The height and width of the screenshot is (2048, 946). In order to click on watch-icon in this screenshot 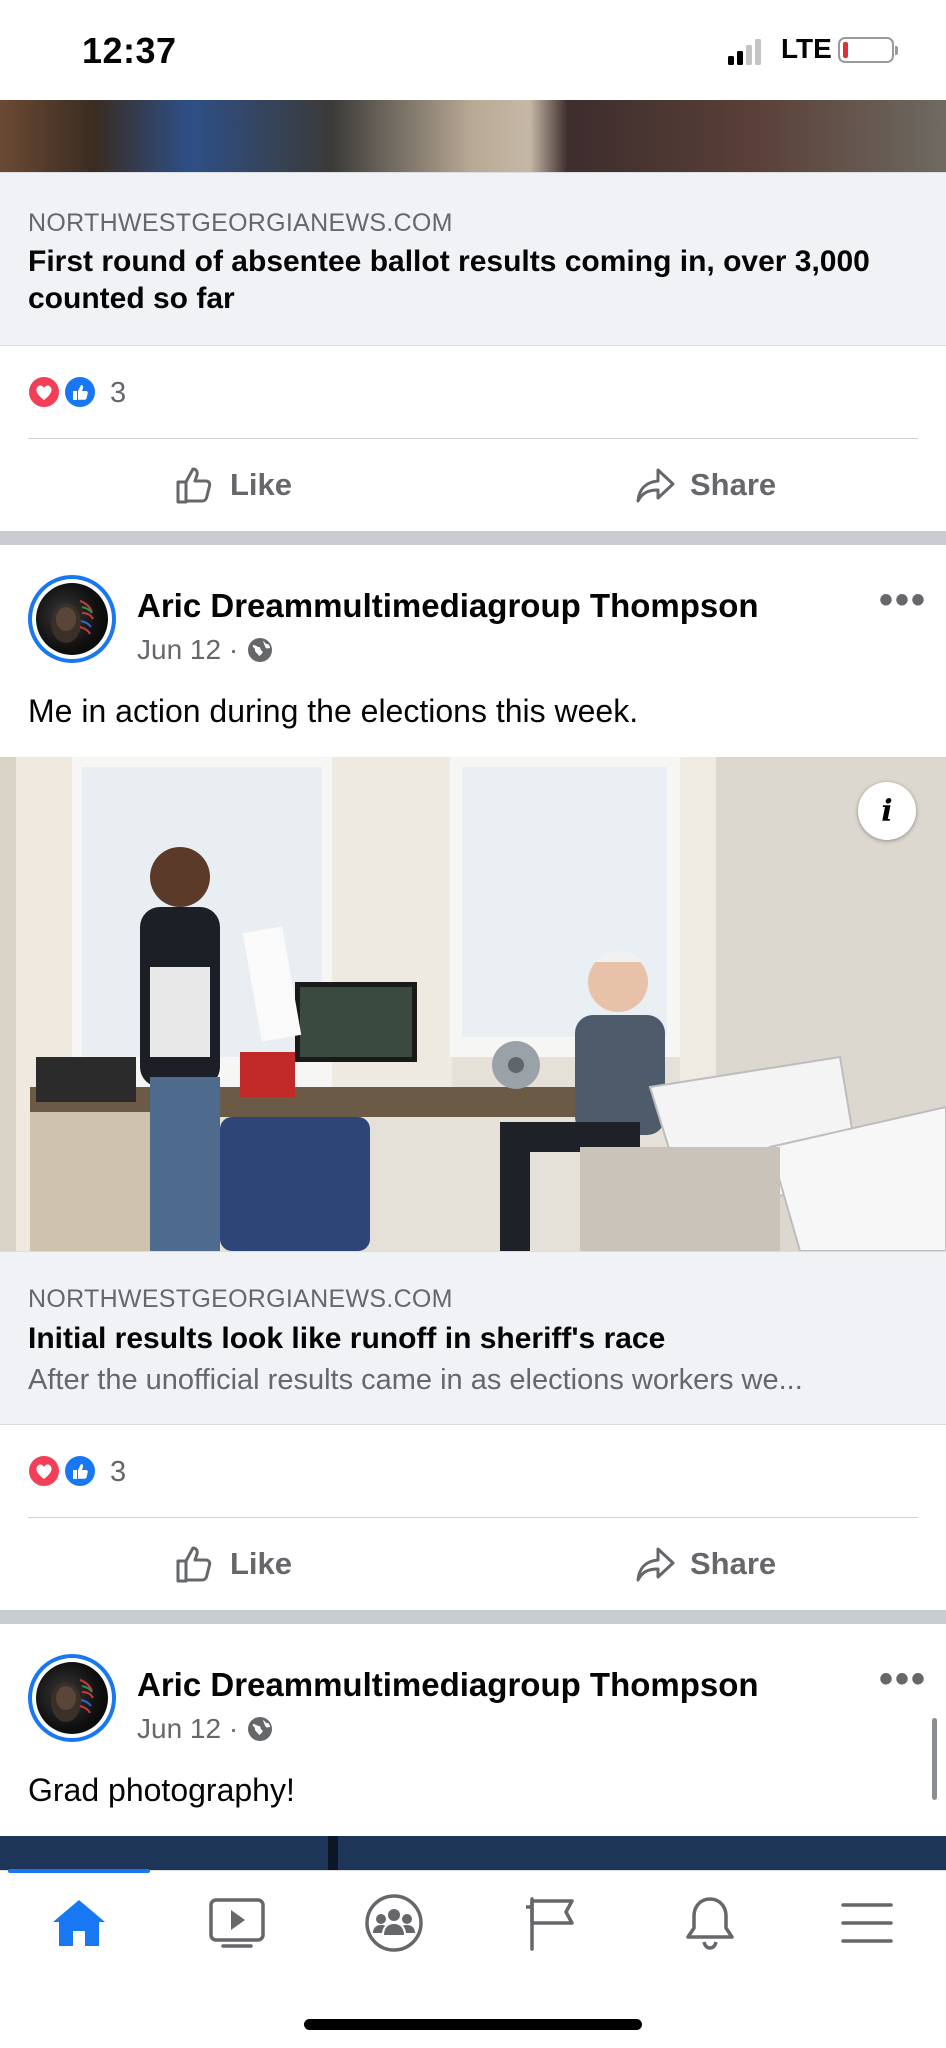, I will do `click(237, 1923)`.